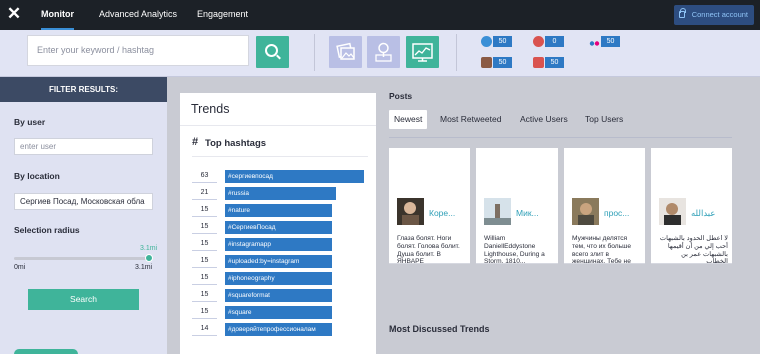  Describe the element at coordinates (278, 312) in the screenshot. I see `hashtag-bar: #square` at that location.